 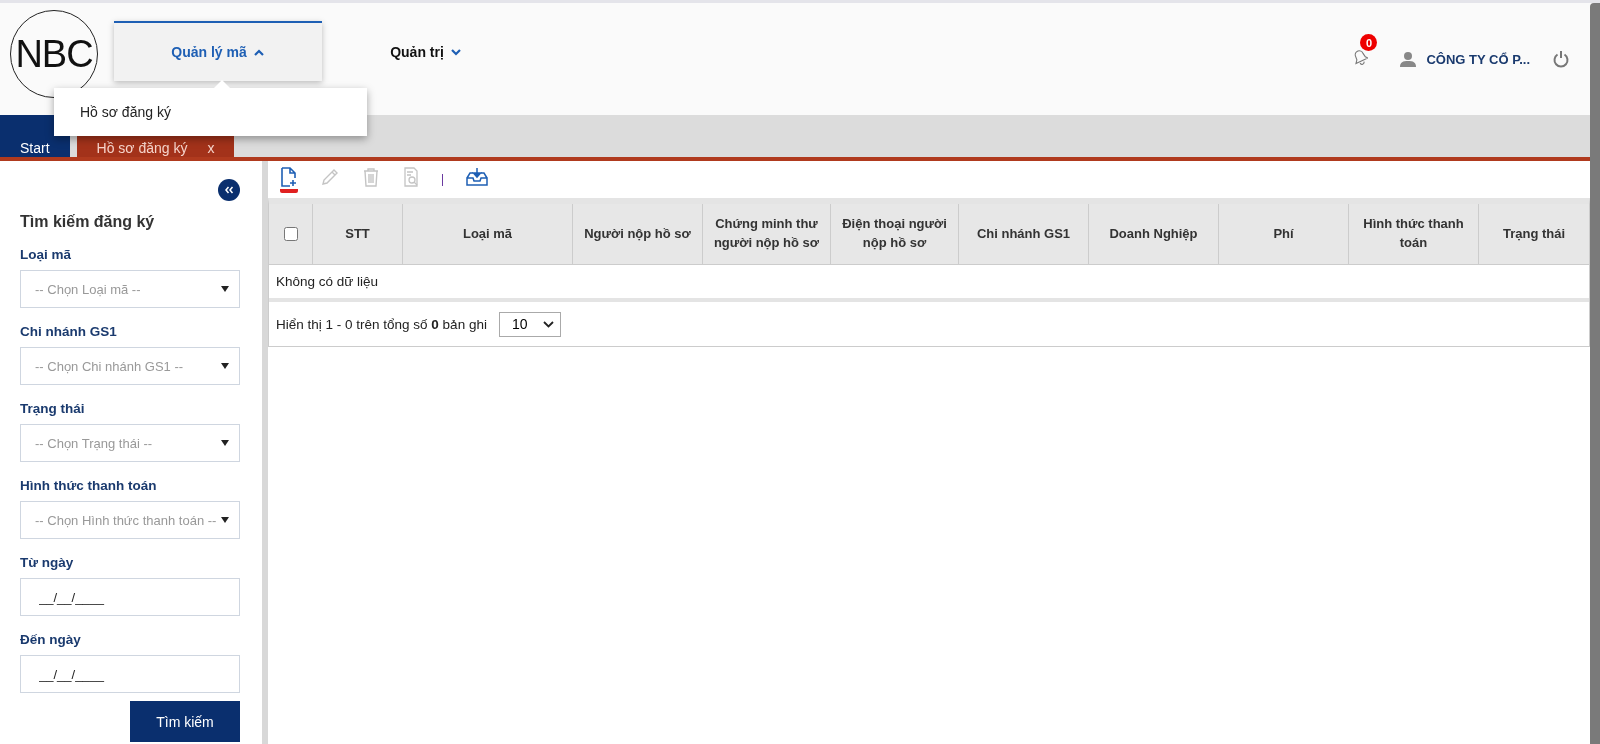 What do you see at coordinates (1561, 59) in the screenshot?
I see `power-icon` at bounding box center [1561, 59].